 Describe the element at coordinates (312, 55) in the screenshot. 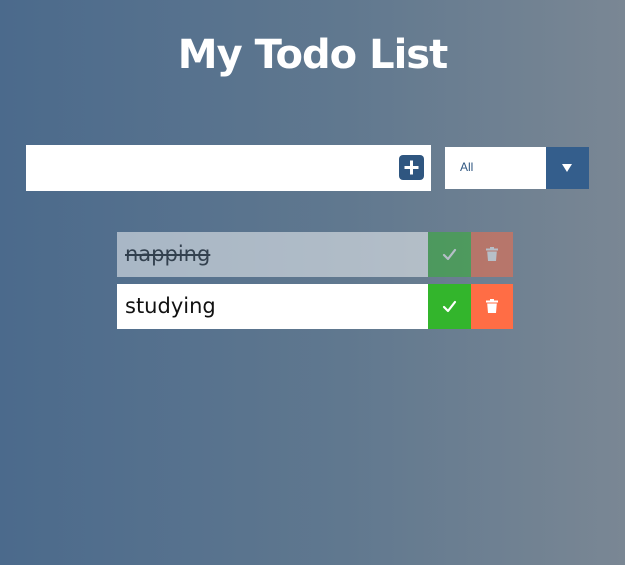

I see `page-title: My Todo List` at that location.